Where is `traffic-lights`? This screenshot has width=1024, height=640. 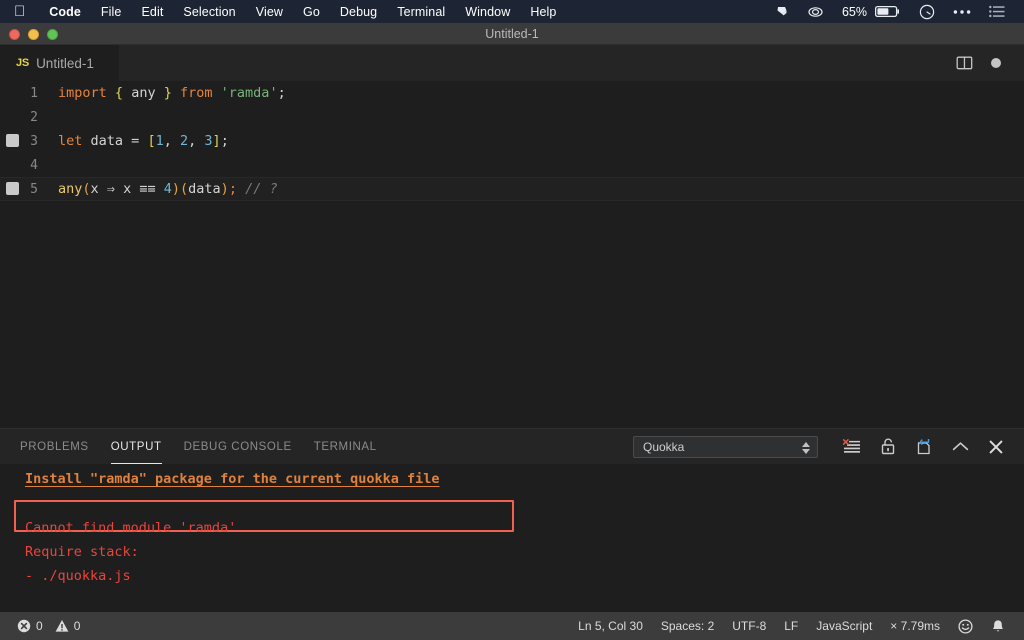
traffic-lights is located at coordinates (33, 34).